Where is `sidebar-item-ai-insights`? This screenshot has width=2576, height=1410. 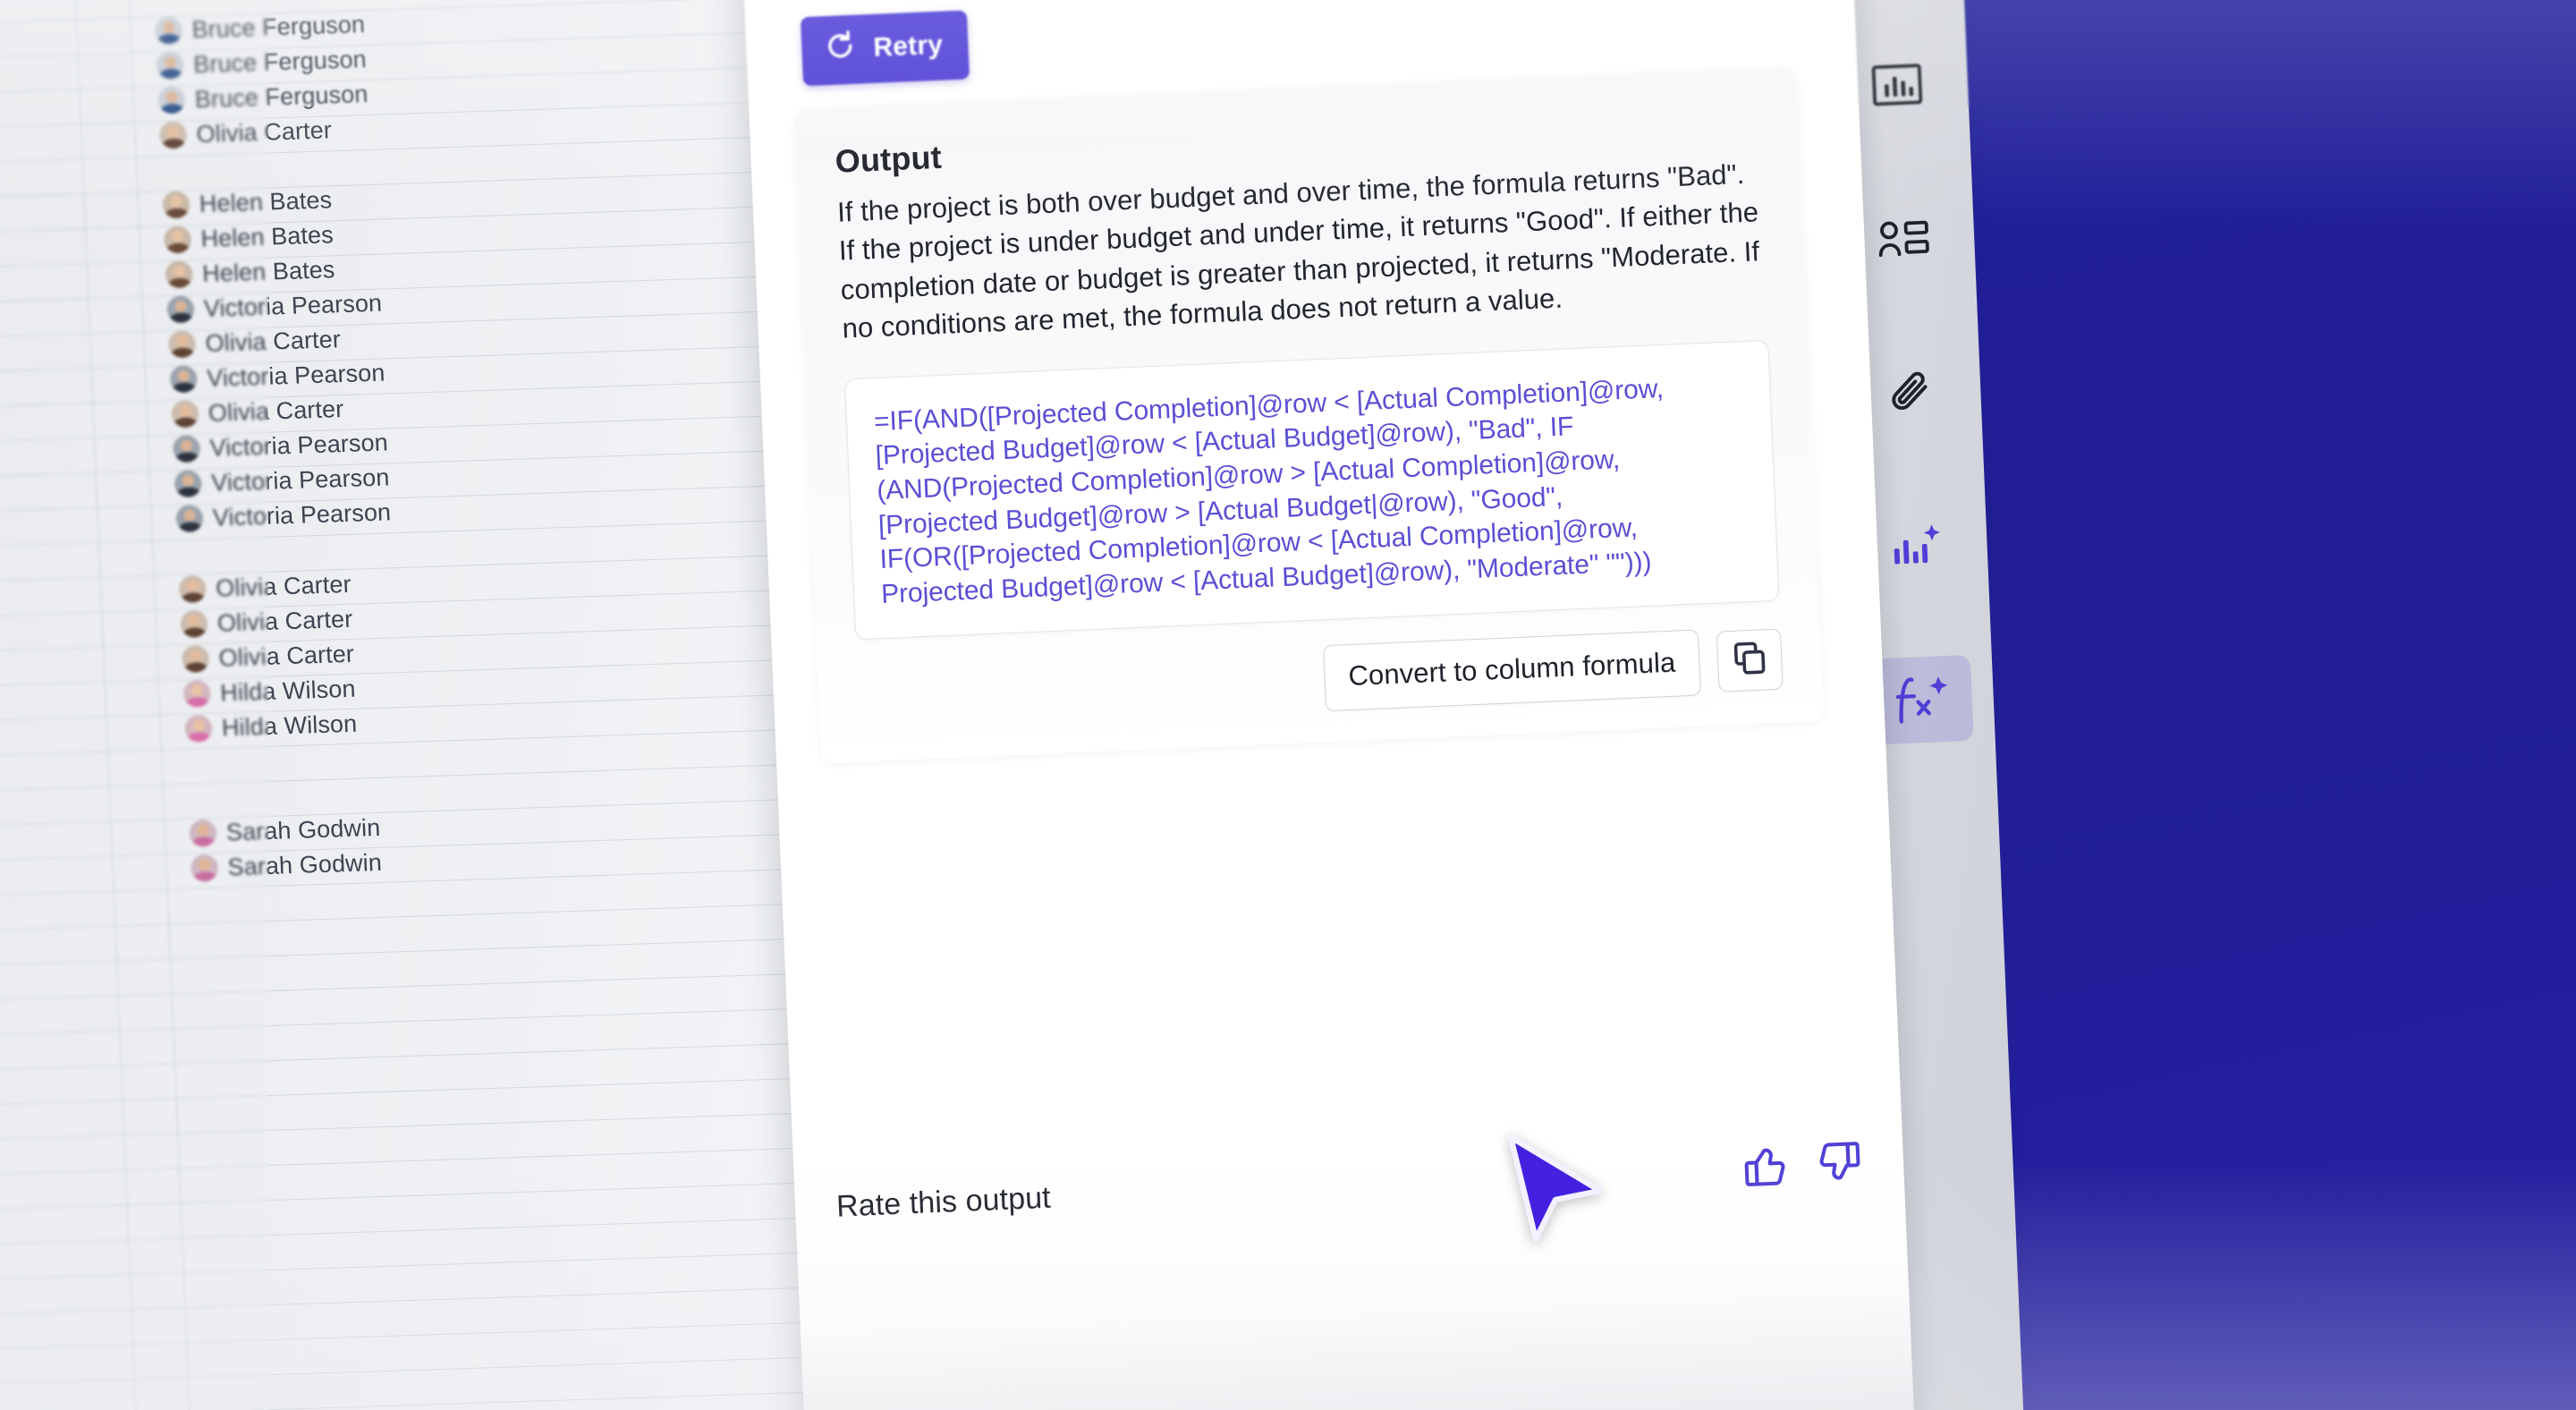 sidebar-item-ai-insights is located at coordinates (1917, 546).